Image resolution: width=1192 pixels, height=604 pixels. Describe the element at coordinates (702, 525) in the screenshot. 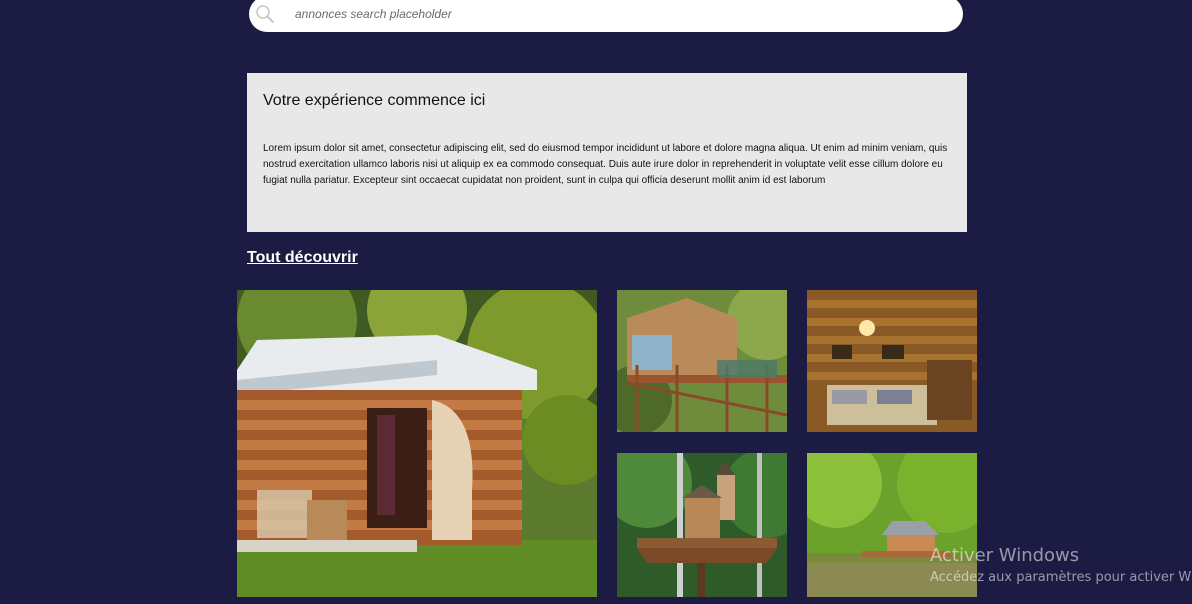

I see `forest-treehouse-tower-photo` at that location.